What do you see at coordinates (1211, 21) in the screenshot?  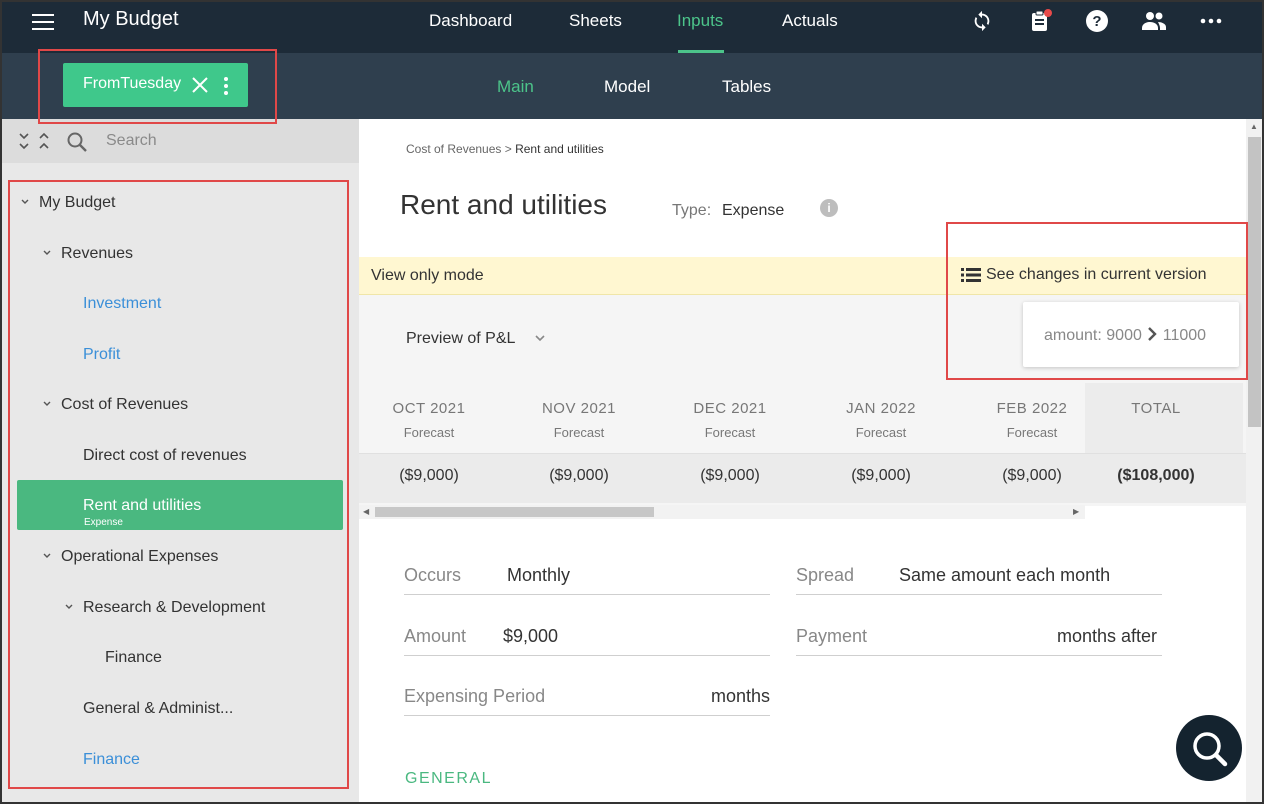 I see `more-icon` at bounding box center [1211, 21].